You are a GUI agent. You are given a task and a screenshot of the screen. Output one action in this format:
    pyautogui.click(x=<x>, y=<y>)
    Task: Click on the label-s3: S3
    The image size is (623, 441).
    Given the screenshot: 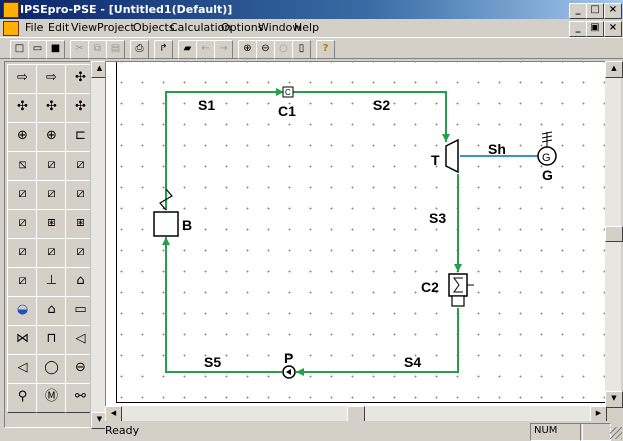 What is the action you would take?
    pyautogui.click(x=437, y=218)
    